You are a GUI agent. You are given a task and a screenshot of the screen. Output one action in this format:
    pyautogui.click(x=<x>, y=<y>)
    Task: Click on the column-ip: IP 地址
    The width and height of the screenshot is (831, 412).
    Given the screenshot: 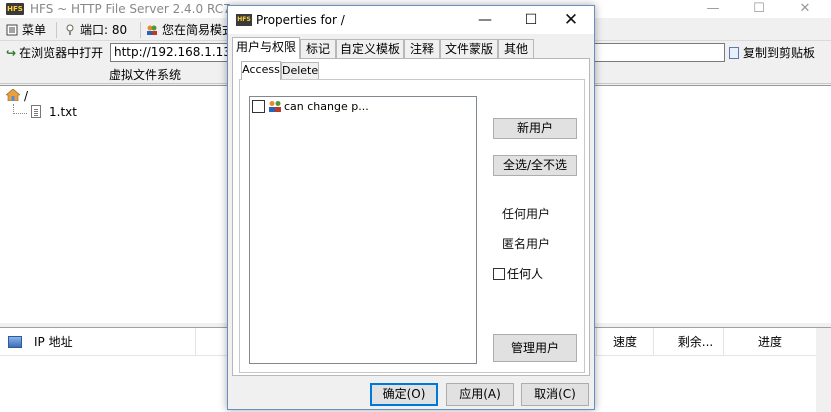 What is the action you would take?
    pyautogui.click(x=98, y=342)
    